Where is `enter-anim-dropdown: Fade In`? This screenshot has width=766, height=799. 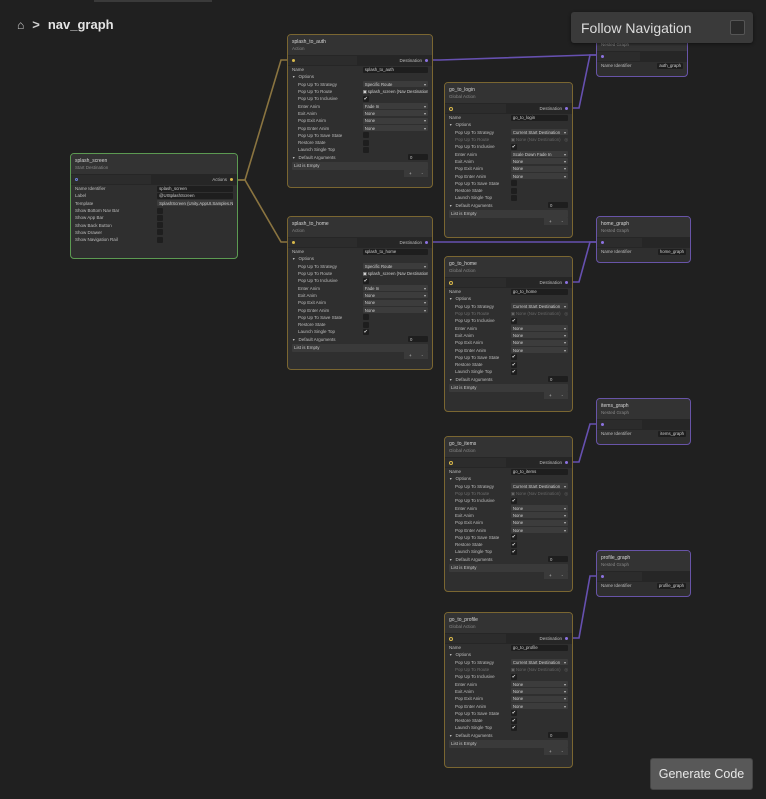
enter-anim-dropdown: Fade In is located at coordinates (395, 106).